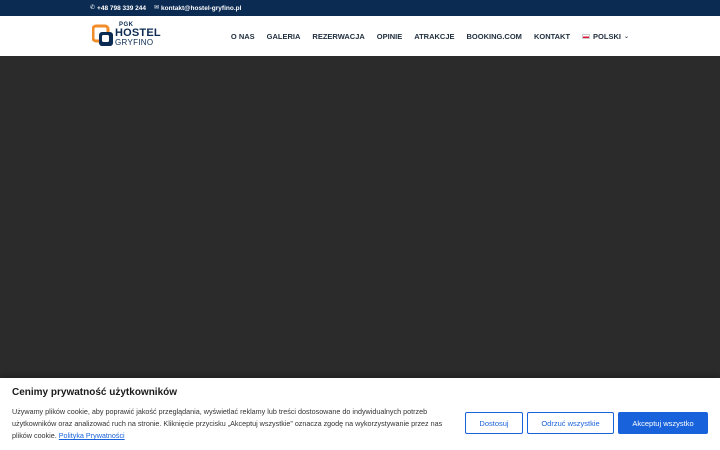 The image size is (720, 450). What do you see at coordinates (157, 8) in the screenshot?
I see `envelope-icon: ✉` at bounding box center [157, 8].